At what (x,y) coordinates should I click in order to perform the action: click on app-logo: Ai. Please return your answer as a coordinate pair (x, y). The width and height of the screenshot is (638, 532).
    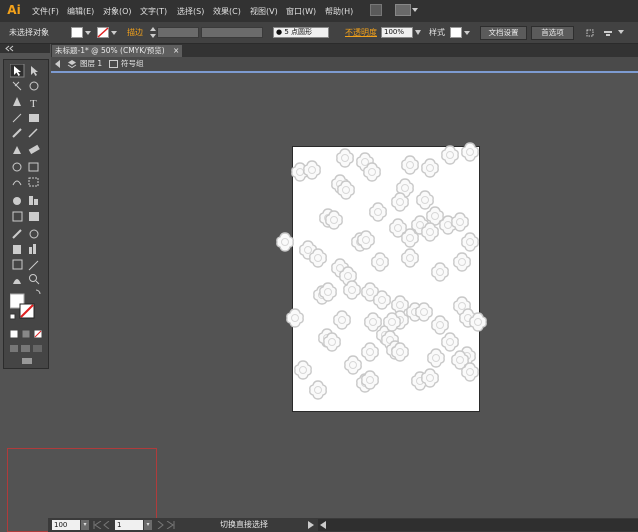
    Looking at the image, I should click on (14, 10).